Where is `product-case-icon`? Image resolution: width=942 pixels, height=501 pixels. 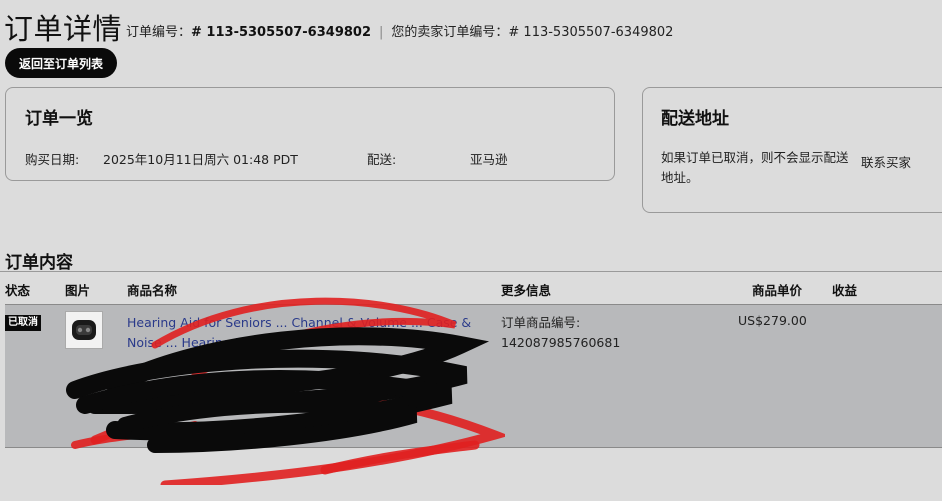
product-case-icon is located at coordinates (84, 330).